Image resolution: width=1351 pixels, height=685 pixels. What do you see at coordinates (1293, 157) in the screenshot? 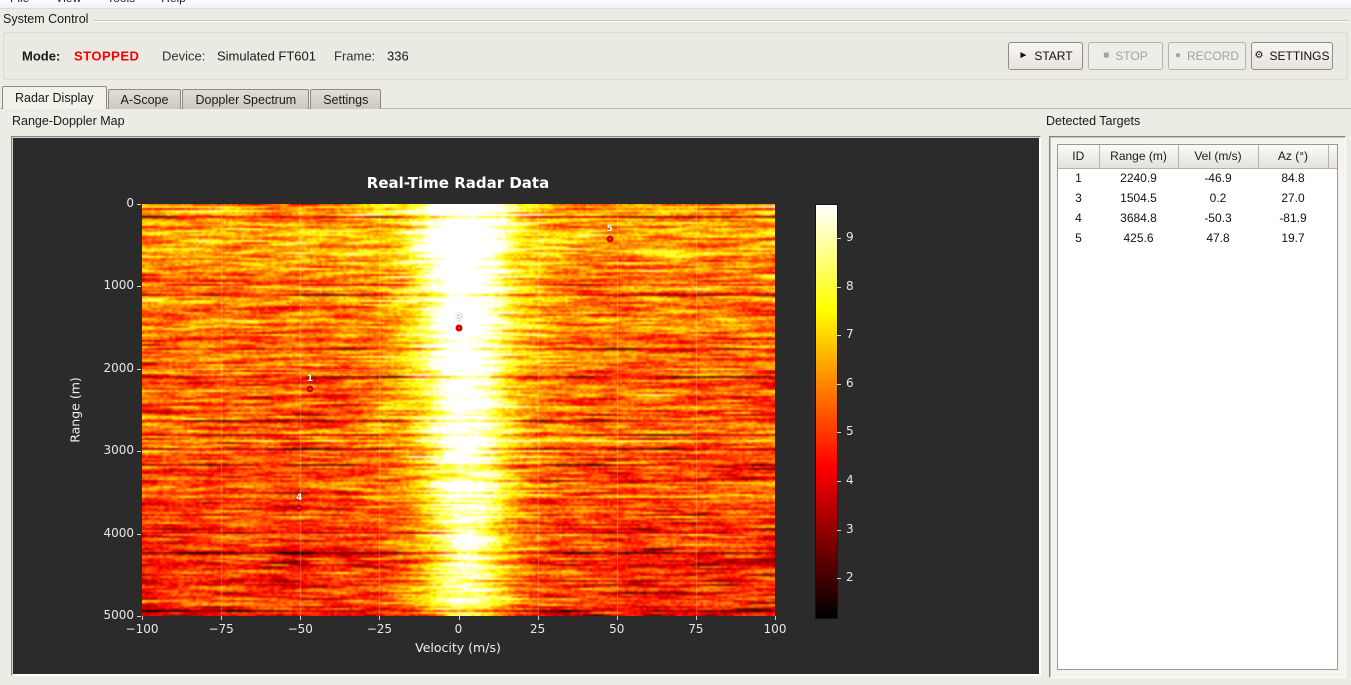
I see `targets-col-header-az: Az (°)` at bounding box center [1293, 157].